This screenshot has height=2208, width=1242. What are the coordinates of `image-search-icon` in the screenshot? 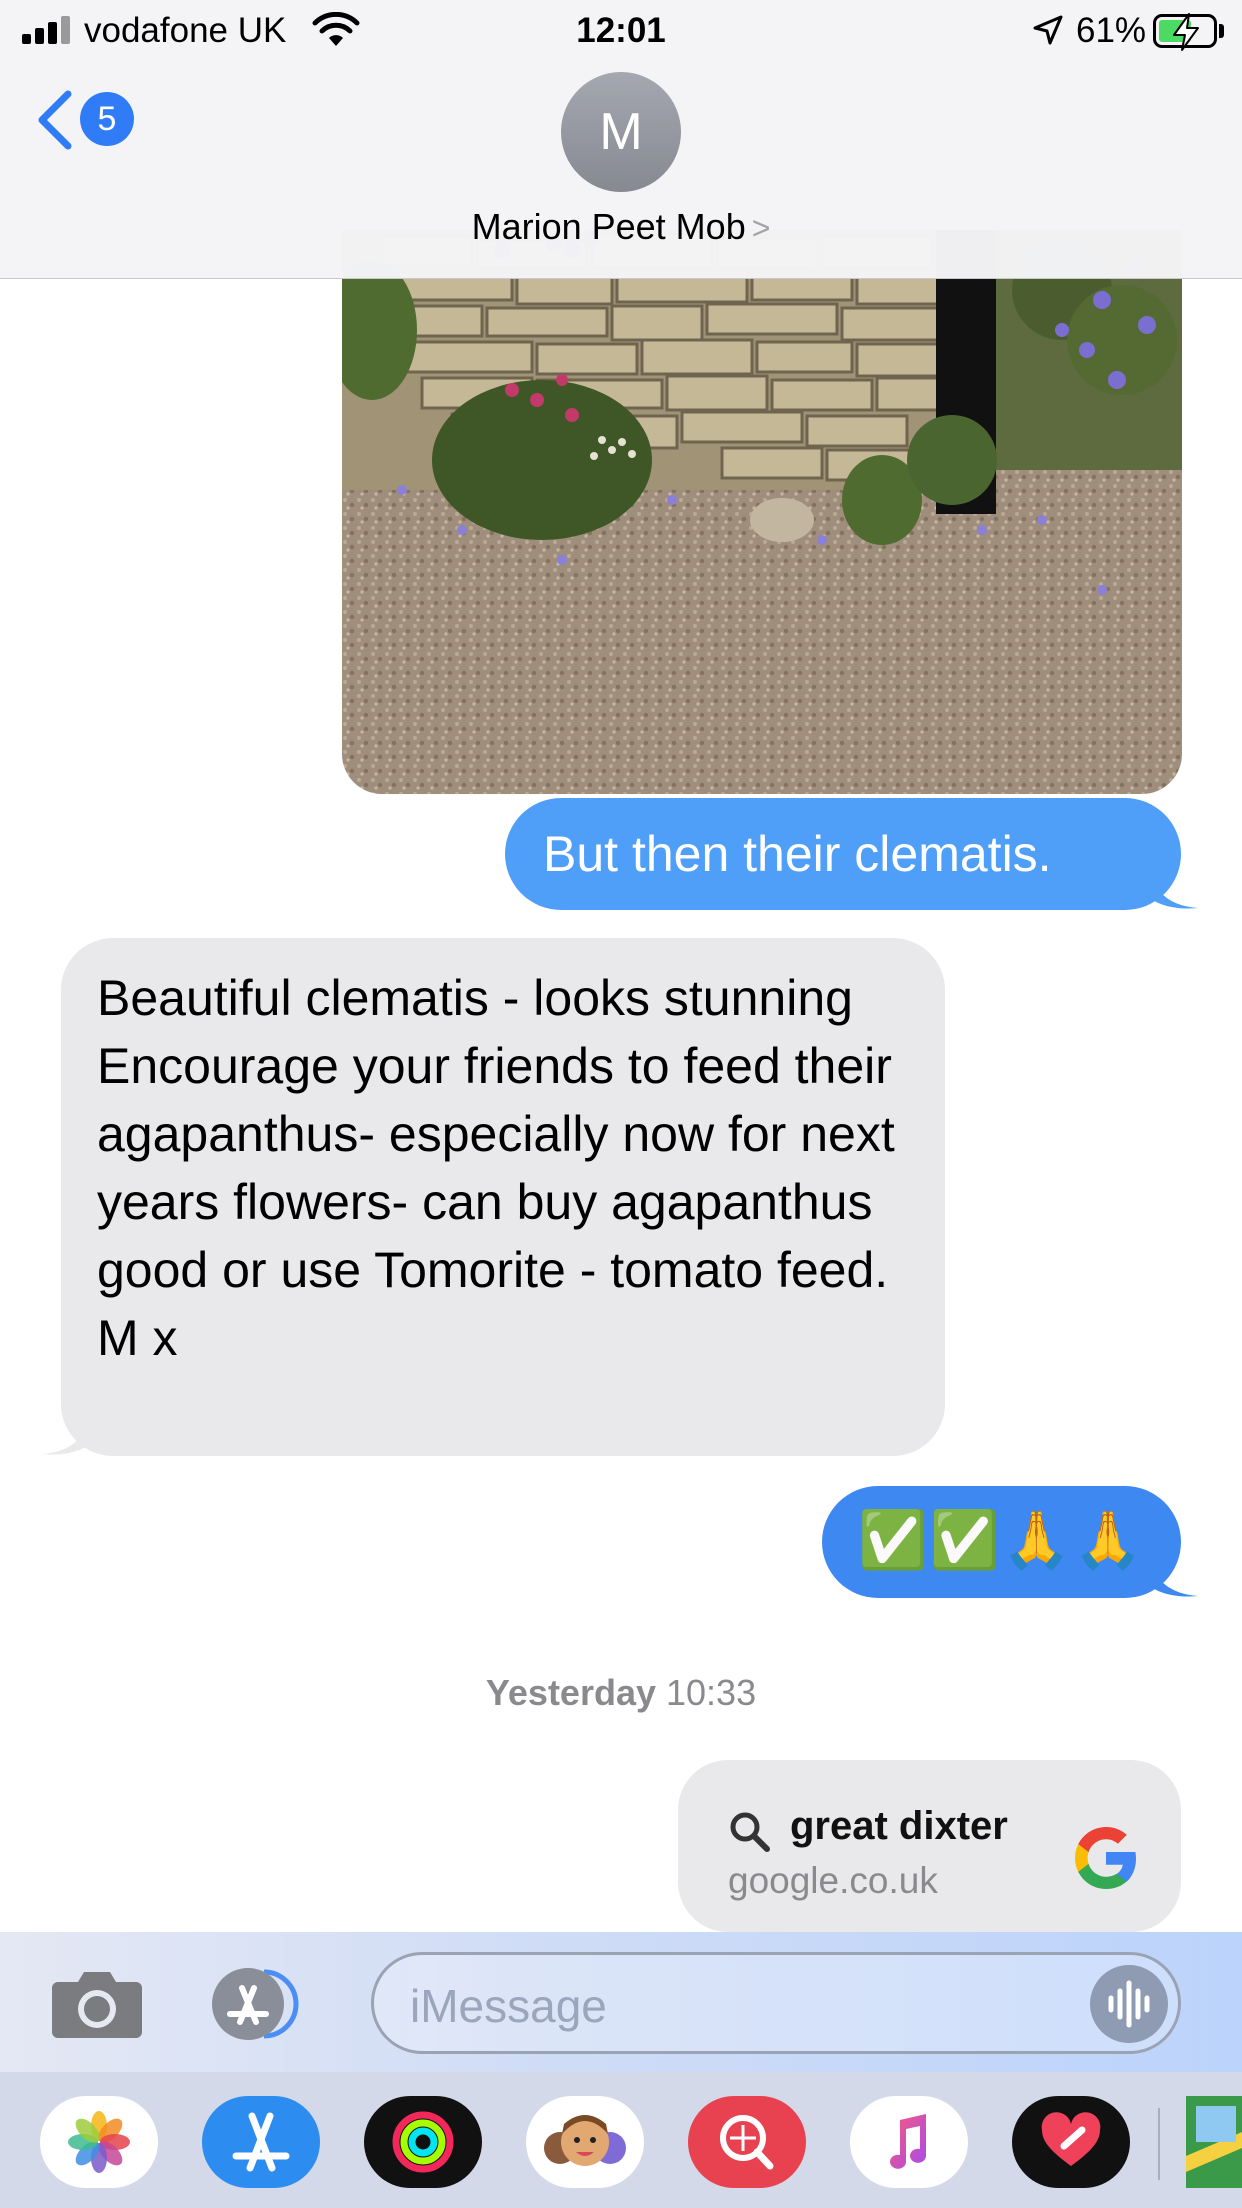 It's located at (747, 2142).